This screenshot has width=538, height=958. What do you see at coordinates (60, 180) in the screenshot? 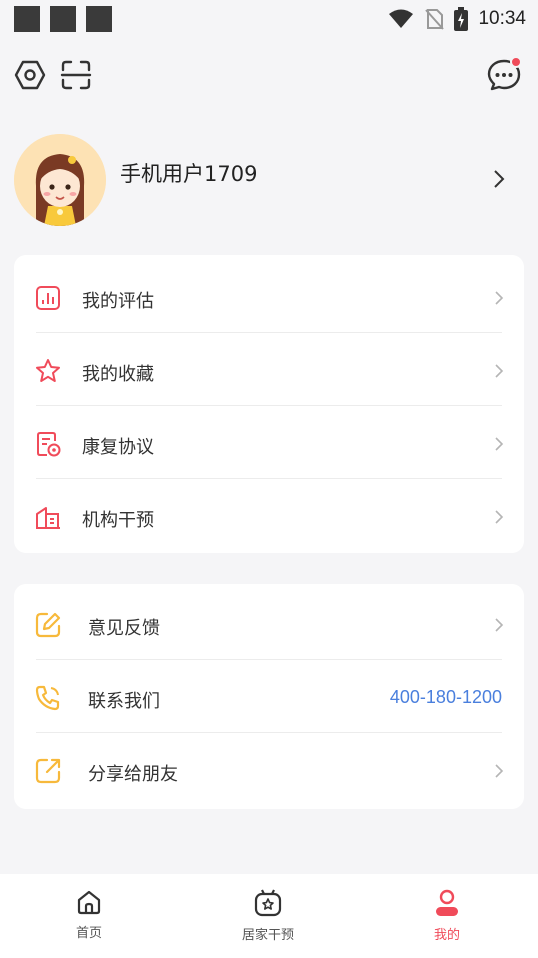
I see `avatar` at bounding box center [60, 180].